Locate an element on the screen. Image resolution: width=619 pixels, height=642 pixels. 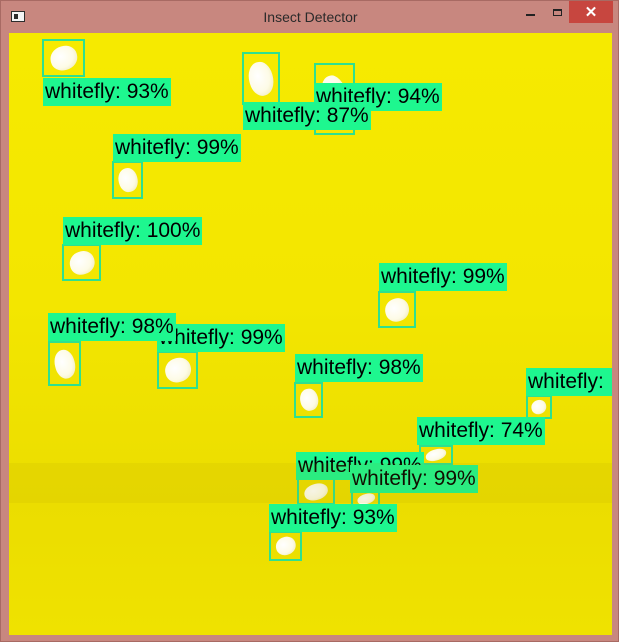
maximize-button is located at coordinates (557, 12).